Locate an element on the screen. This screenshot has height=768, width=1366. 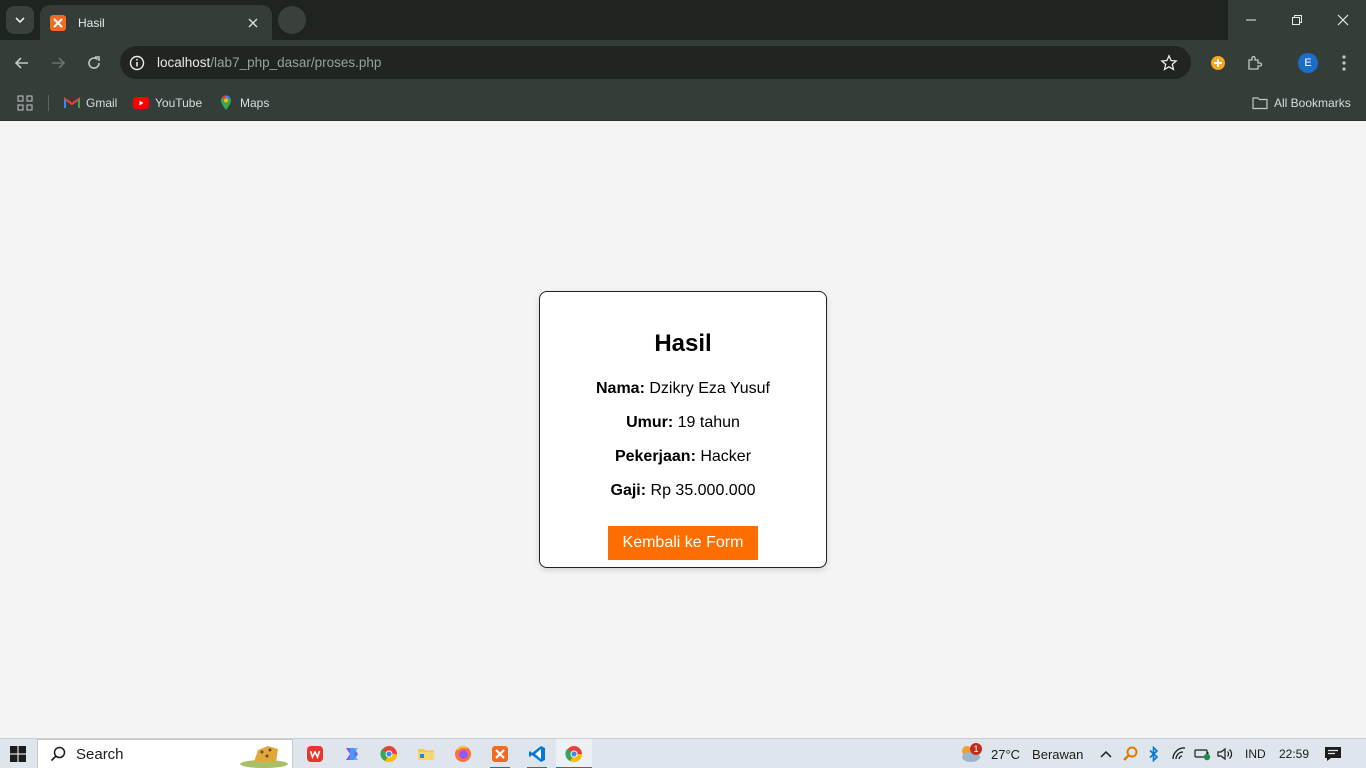
bookmark-maps: Maps is located at coordinates (243, 103).